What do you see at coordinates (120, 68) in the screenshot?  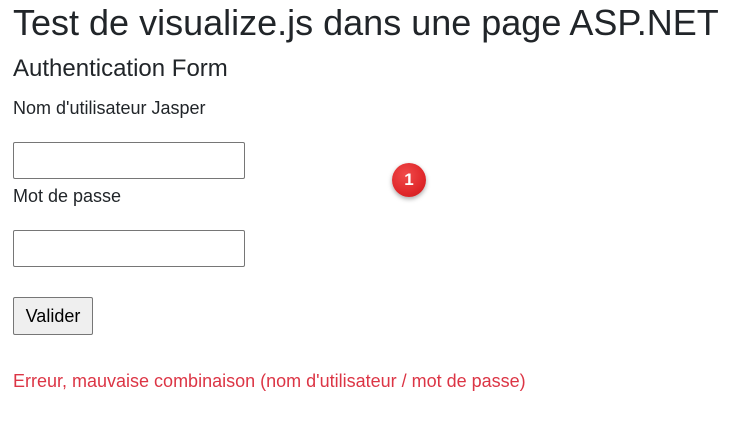 I see `form-title: Authentication Form` at bounding box center [120, 68].